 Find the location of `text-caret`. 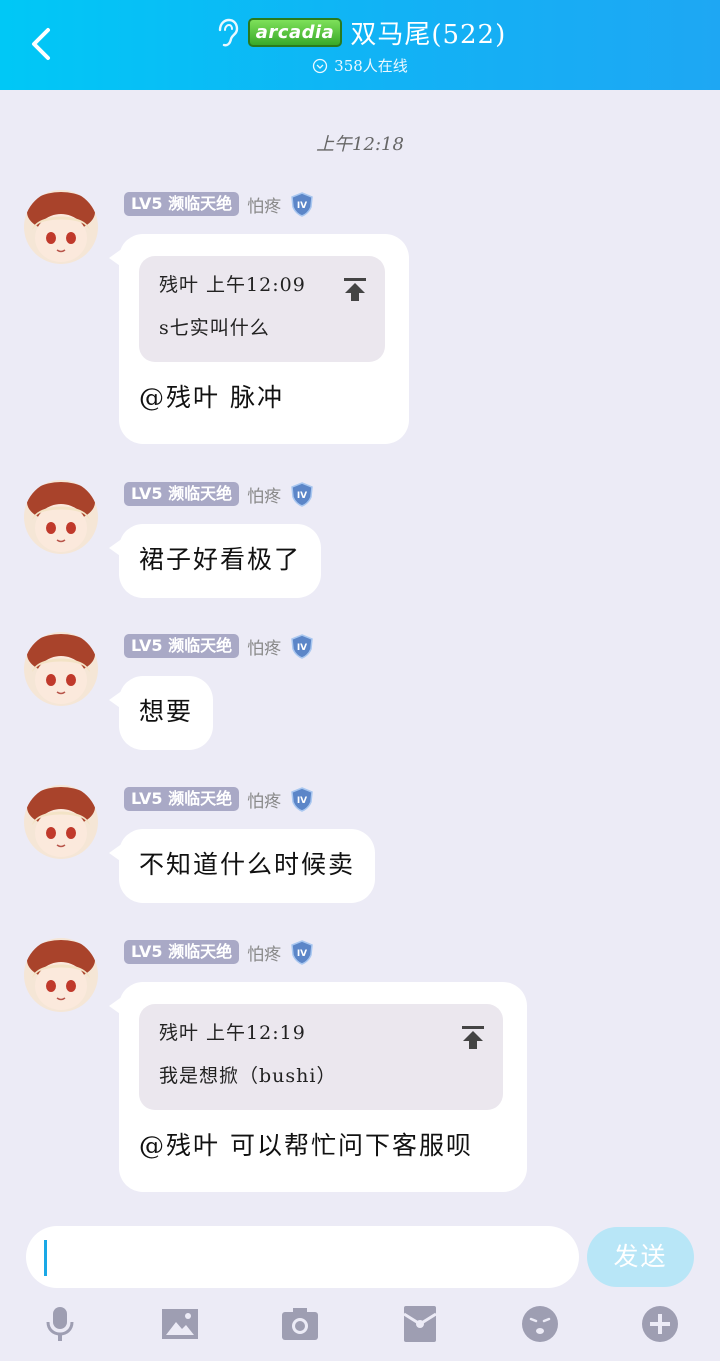

text-caret is located at coordinates (45, 1258).